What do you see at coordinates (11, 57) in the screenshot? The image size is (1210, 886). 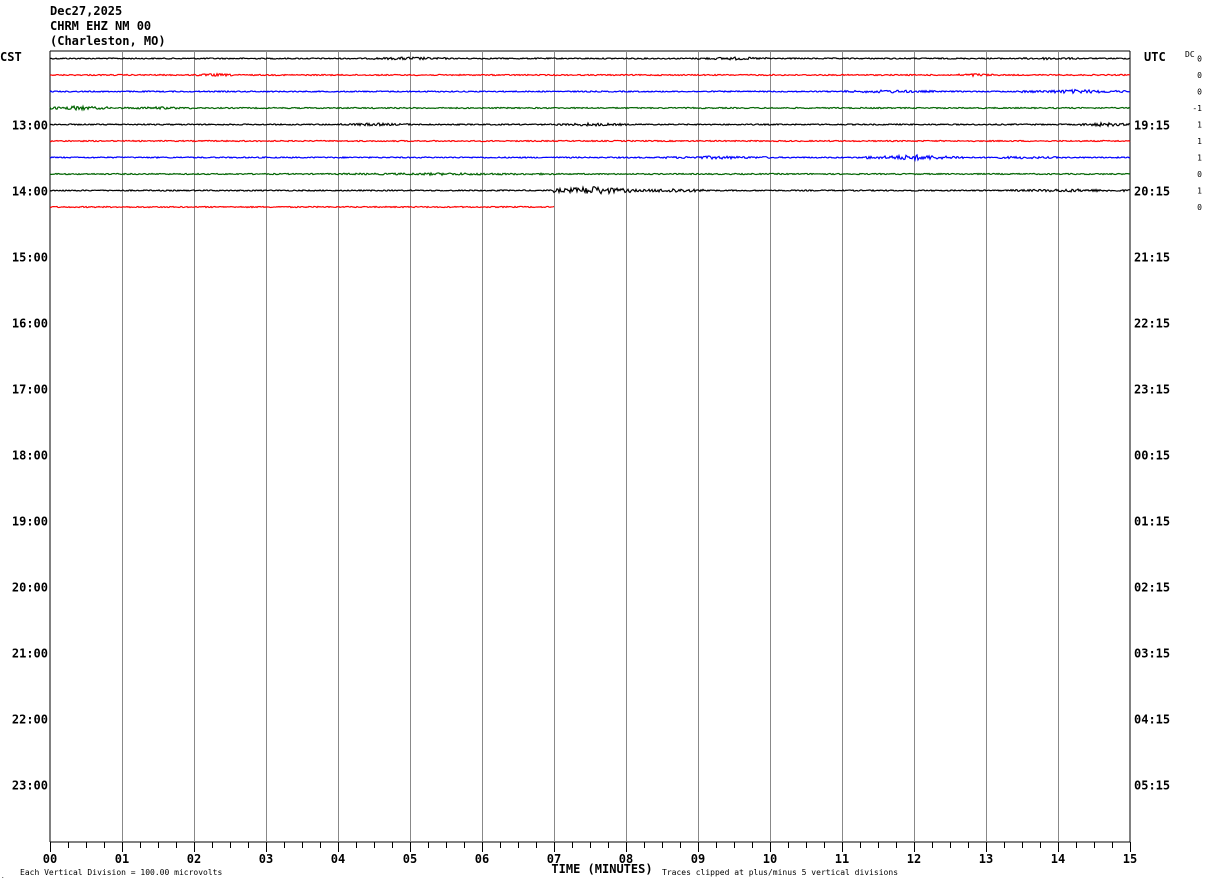 I see `left-timezone-label: CST` at bounding box center [11, 57].